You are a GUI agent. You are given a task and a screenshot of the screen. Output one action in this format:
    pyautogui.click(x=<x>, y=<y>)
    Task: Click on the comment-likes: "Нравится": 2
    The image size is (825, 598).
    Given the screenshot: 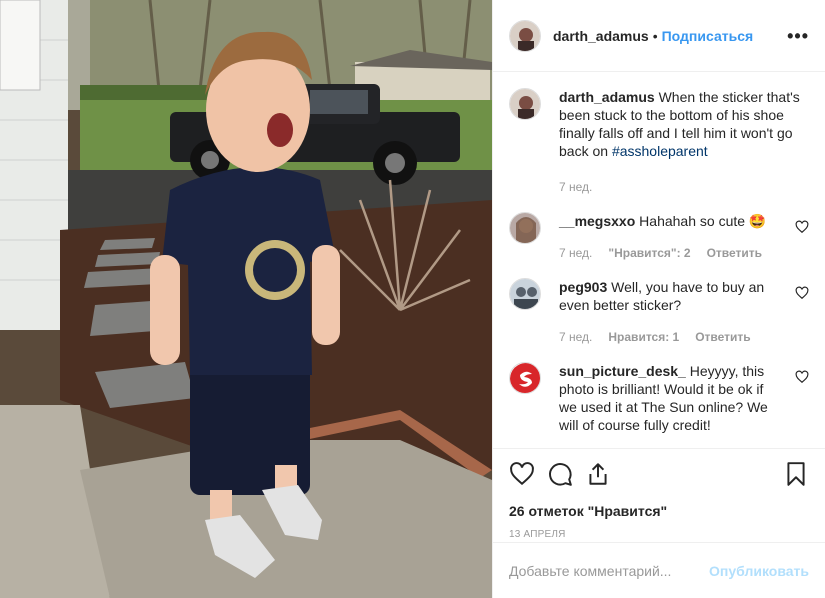 What is the action you would take?
    pyautogui.click(x=649, y=253)
    